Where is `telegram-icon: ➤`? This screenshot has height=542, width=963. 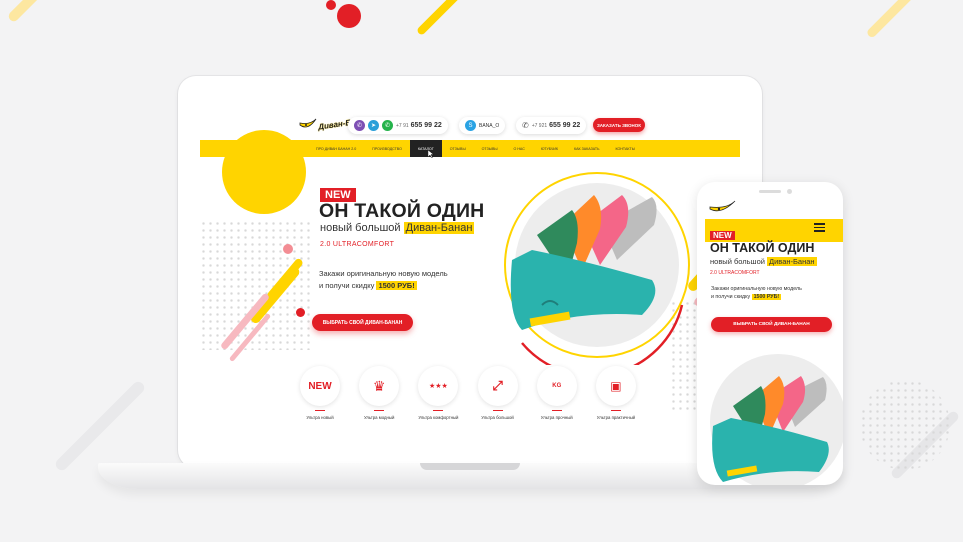 telegram-icon: ➤ is located at coordinates (373, 125).